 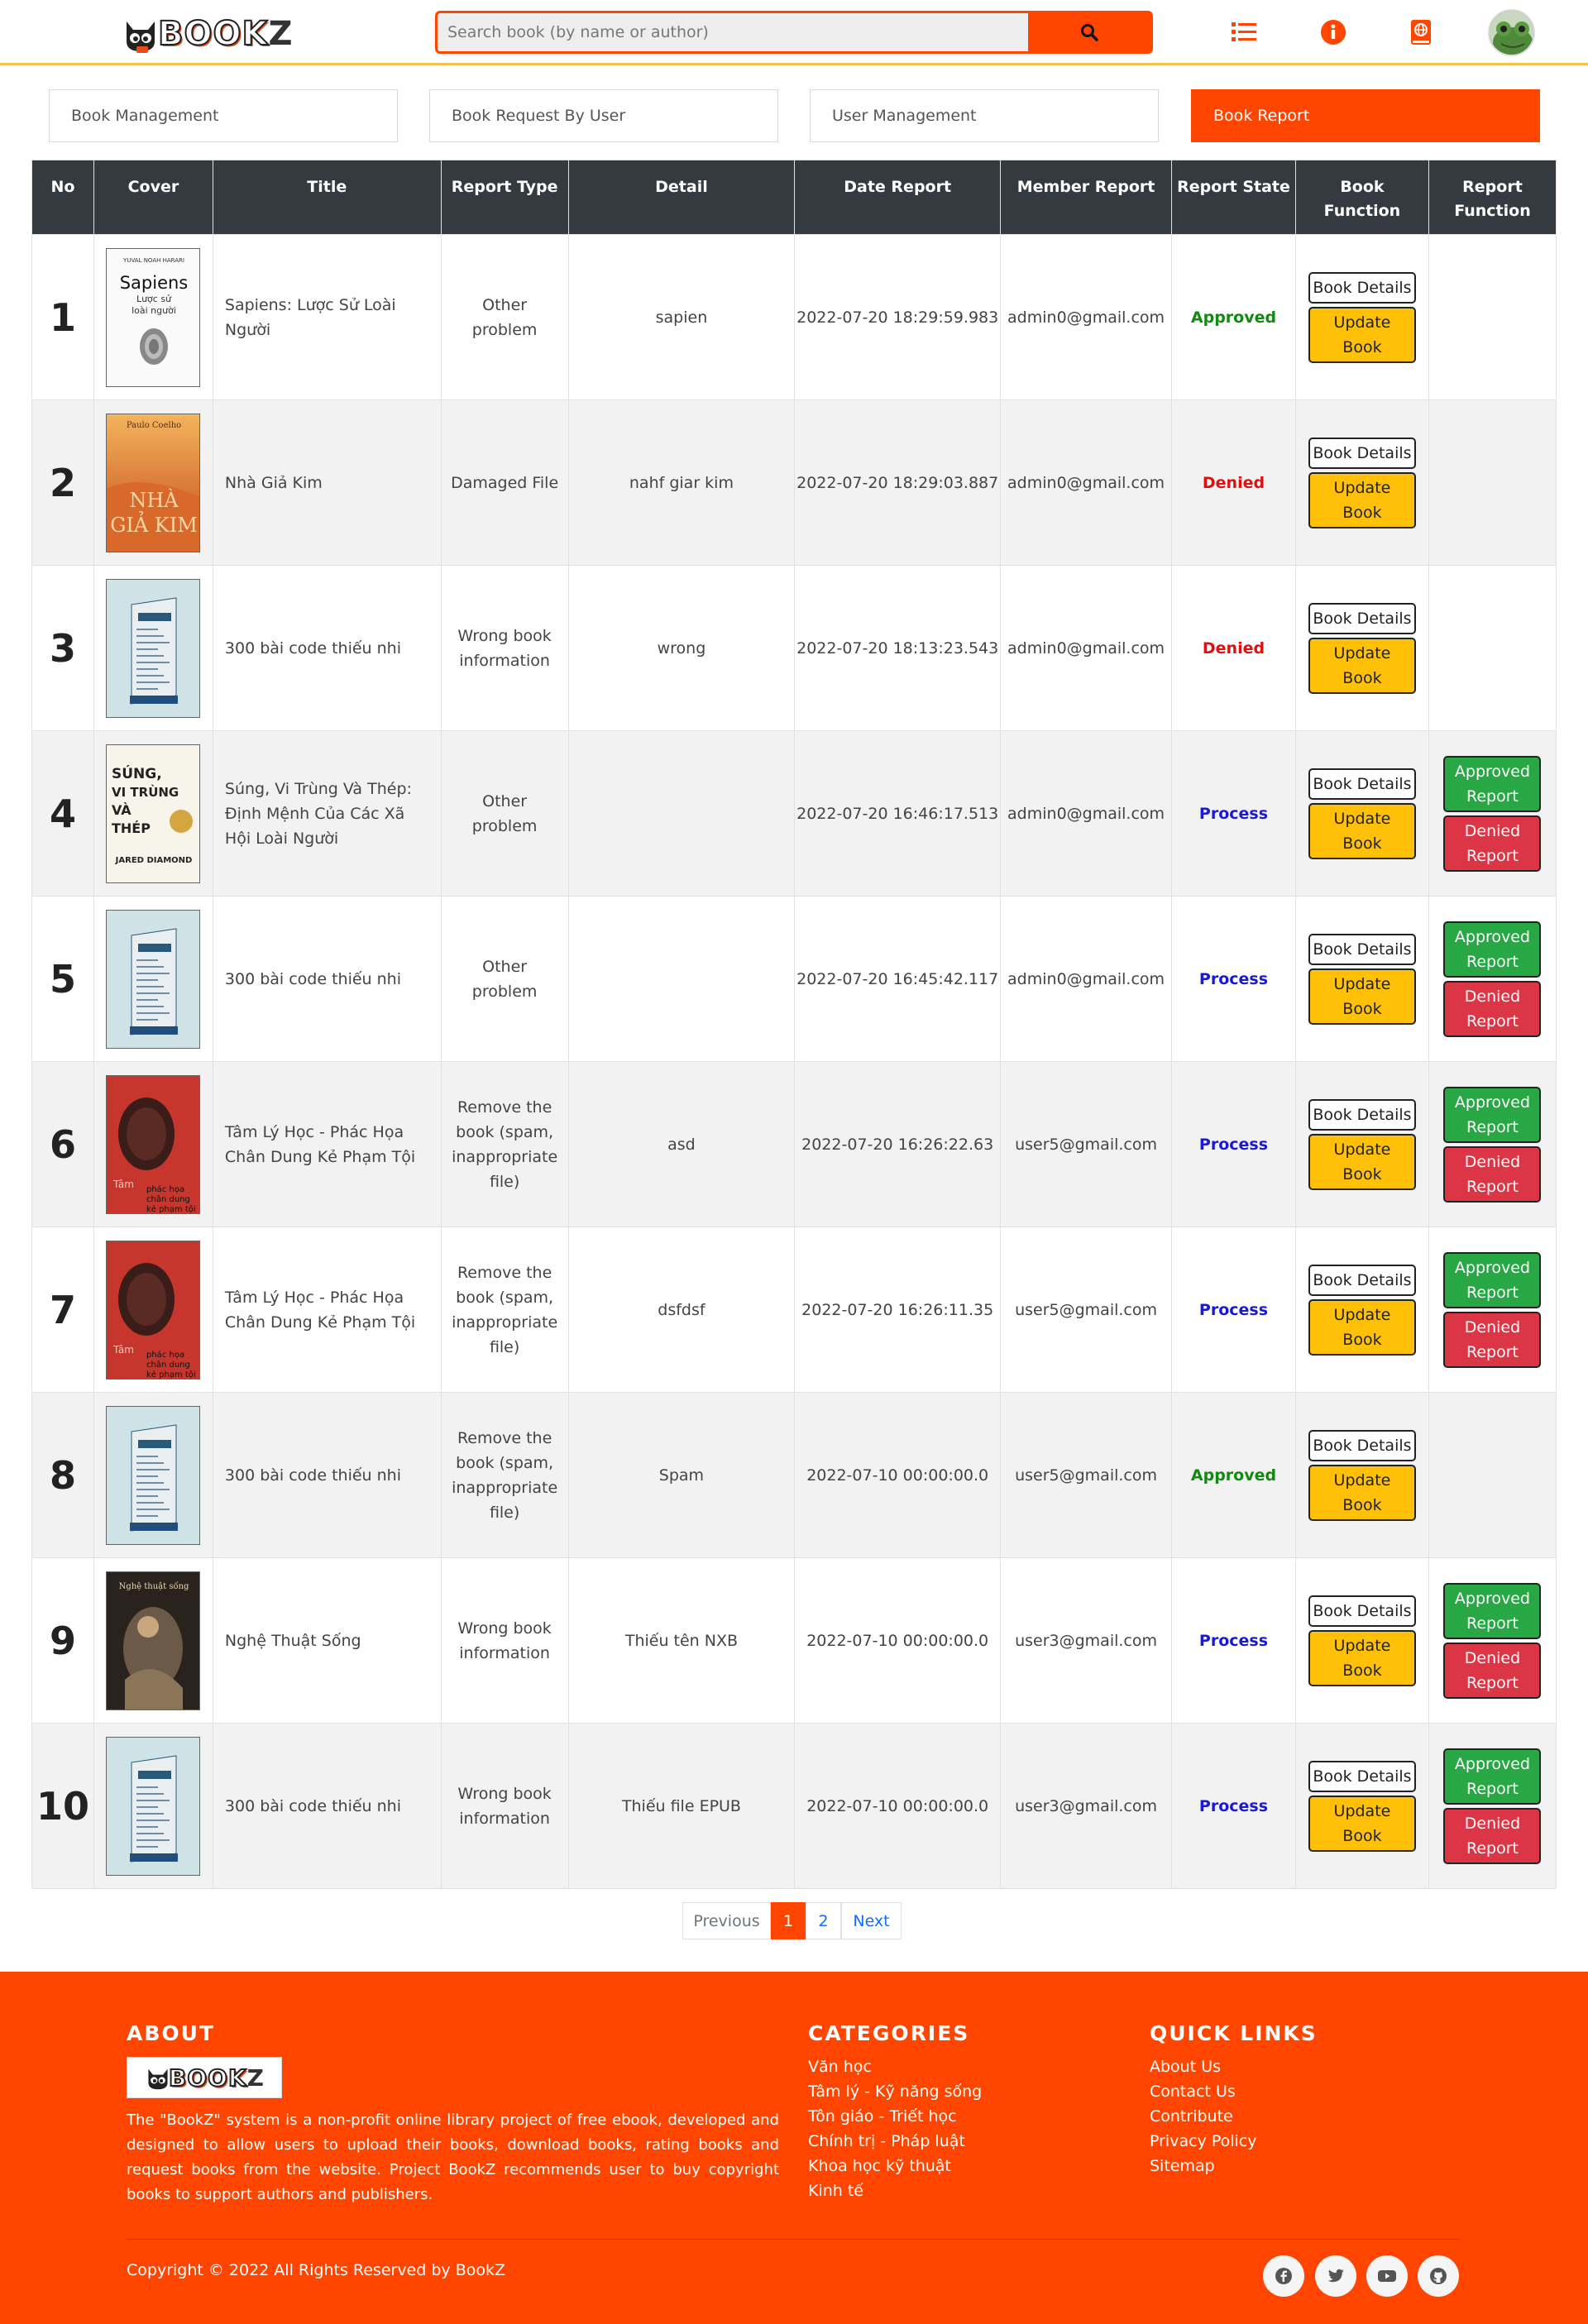 What do you see at coordinates (1086, 197) in the screenshot?
I see `col-header-member-report: Member Report` at bounding box center [1086, 197].